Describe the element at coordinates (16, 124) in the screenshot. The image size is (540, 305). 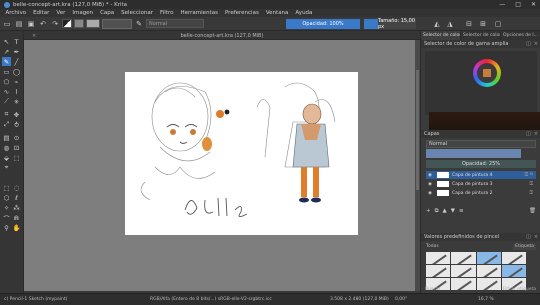
I see `warp-tool-icon: ⥁` at that location.